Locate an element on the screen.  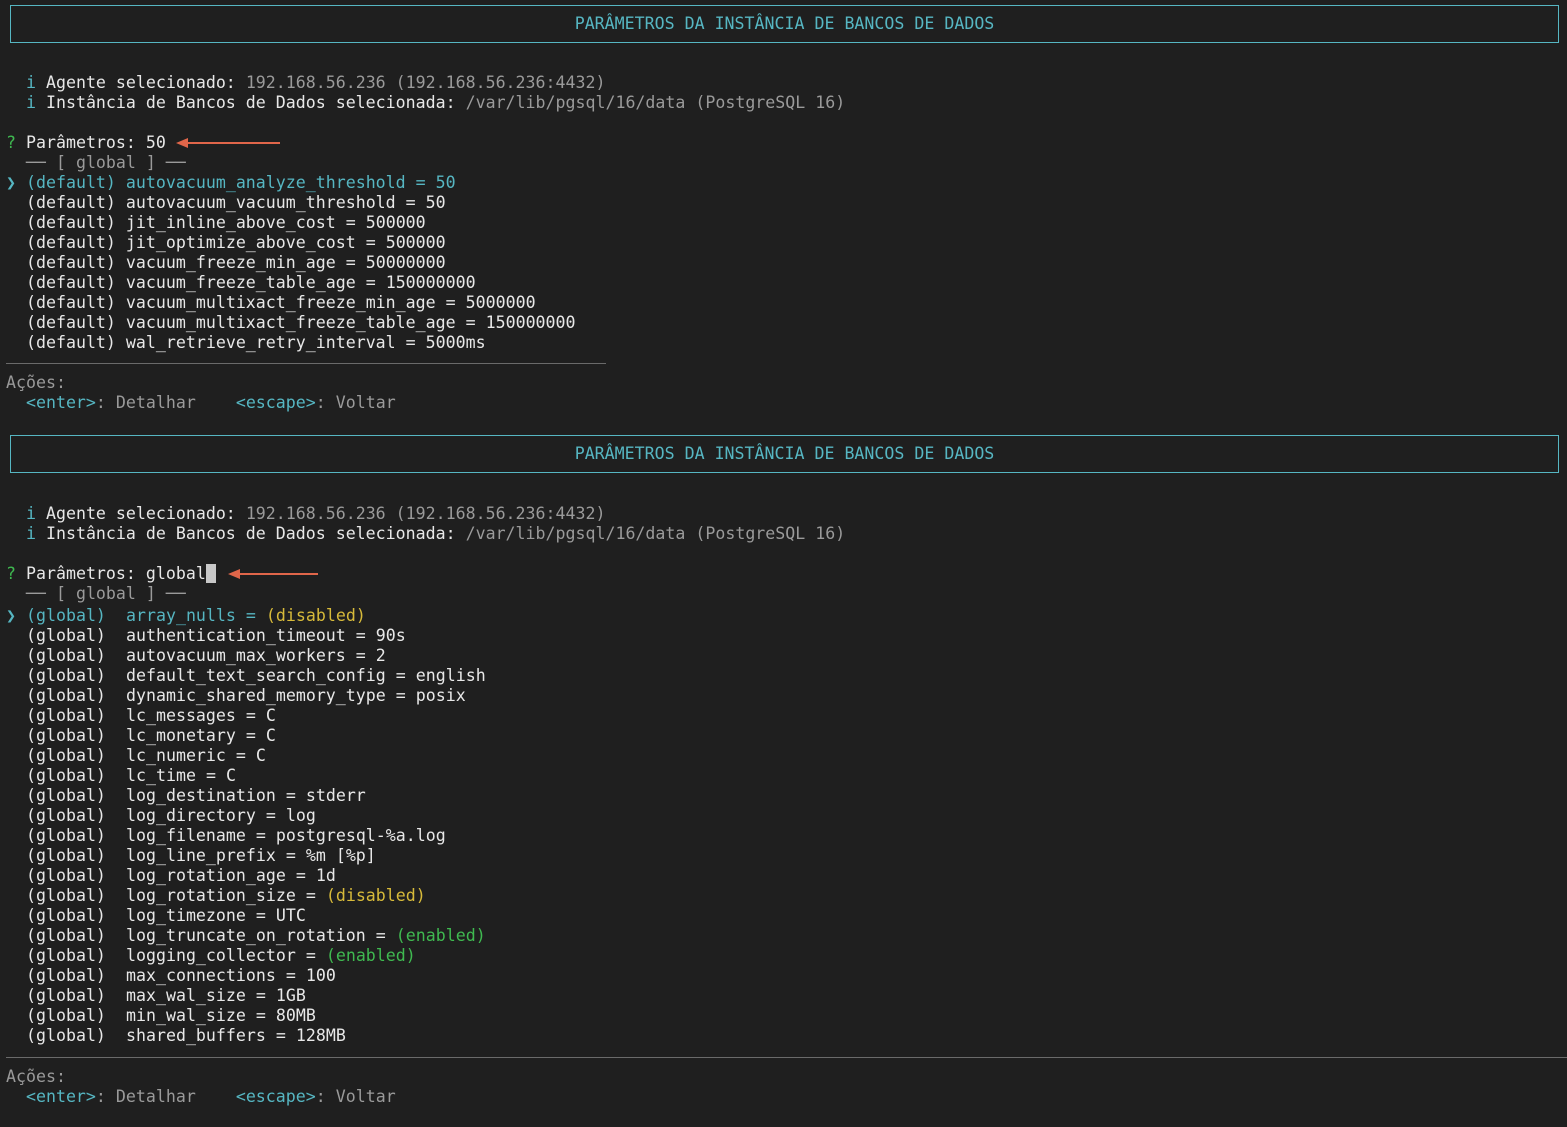
list-item: (default) jit_inline_above_cost = 500000 is located at coordinates (216, 223).